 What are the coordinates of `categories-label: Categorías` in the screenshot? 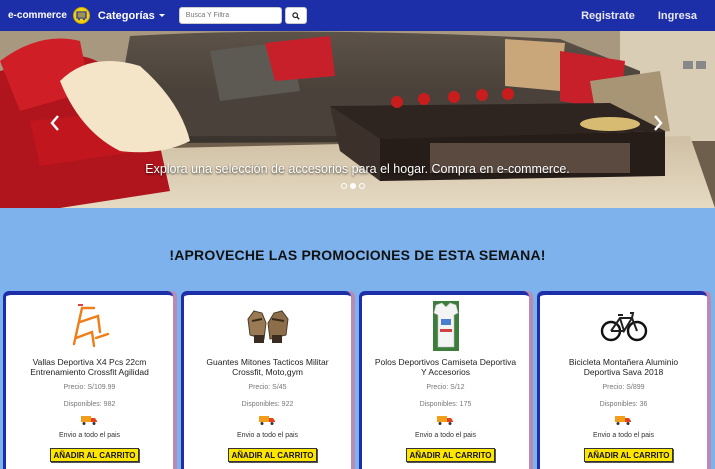 It's located at (126, 16).